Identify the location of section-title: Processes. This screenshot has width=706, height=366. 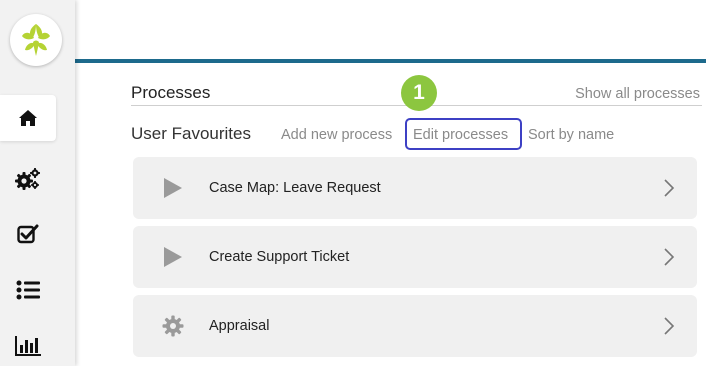
(171, 92).